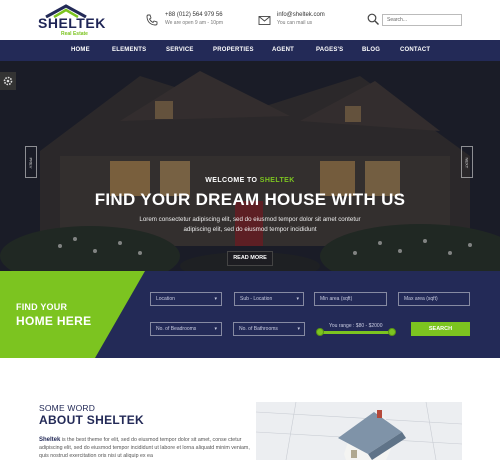  Describe the element at coordinates (356, 332) in the screenshot. I see `price-range-track` at that location.